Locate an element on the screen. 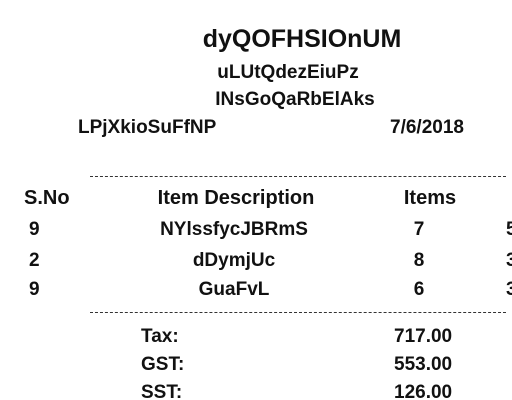  total-row-gst: GST: 553.00 is located at coordinates (256, 367).